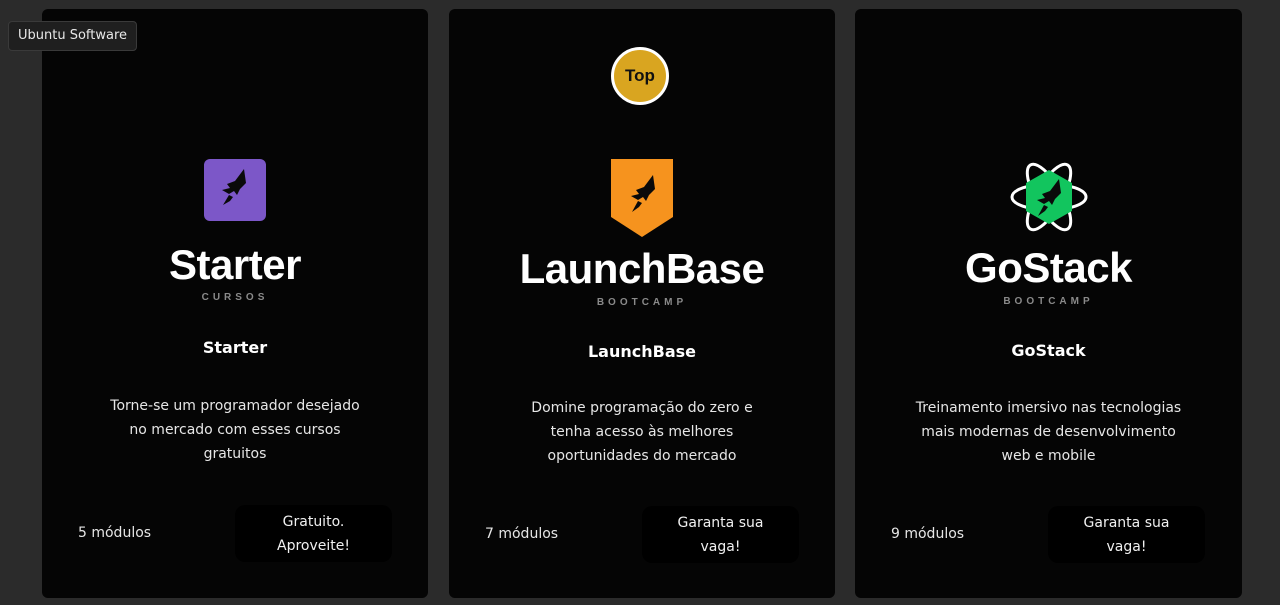  I want to click on modules-count: 7 módulos, so click(522, 534).